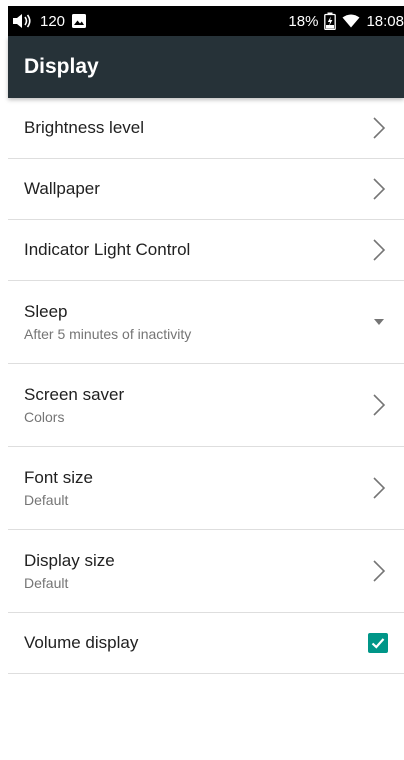 The width and height of the screenshot is (404, 760). Describe the element at coordinates (61, 66) in the screenshot. I see `page-title: Display` at that location.